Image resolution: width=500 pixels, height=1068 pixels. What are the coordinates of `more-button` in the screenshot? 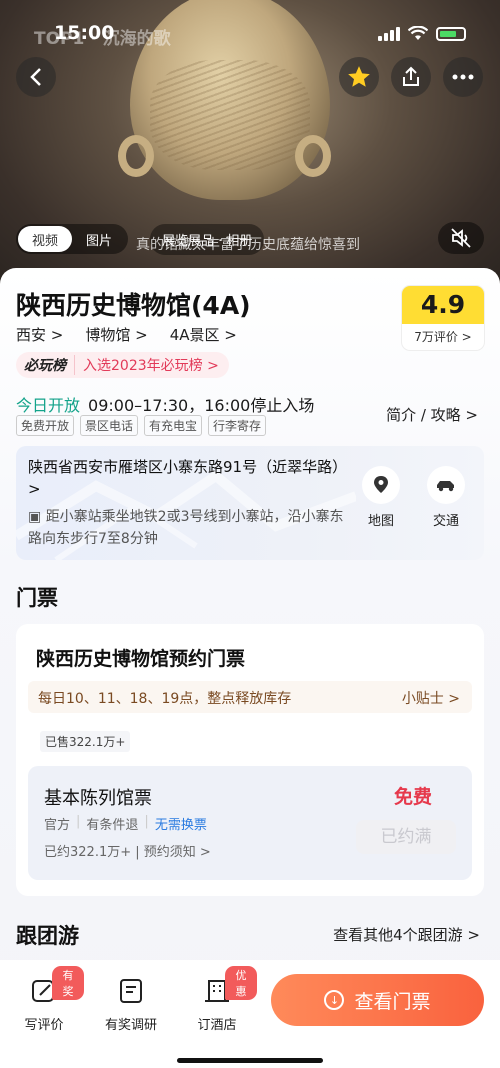 It's located at (463, 77).